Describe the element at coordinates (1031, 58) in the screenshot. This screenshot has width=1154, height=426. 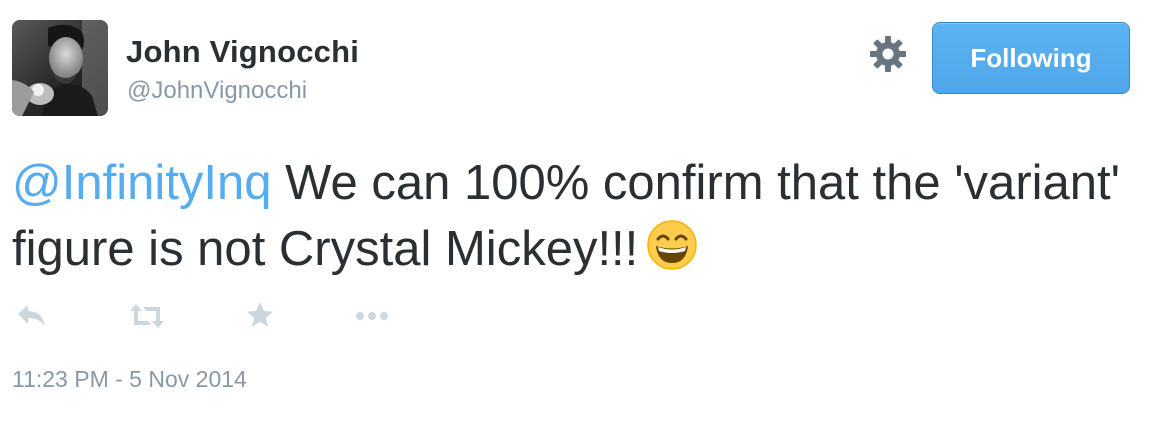
I see `following-button: Following` at that location.